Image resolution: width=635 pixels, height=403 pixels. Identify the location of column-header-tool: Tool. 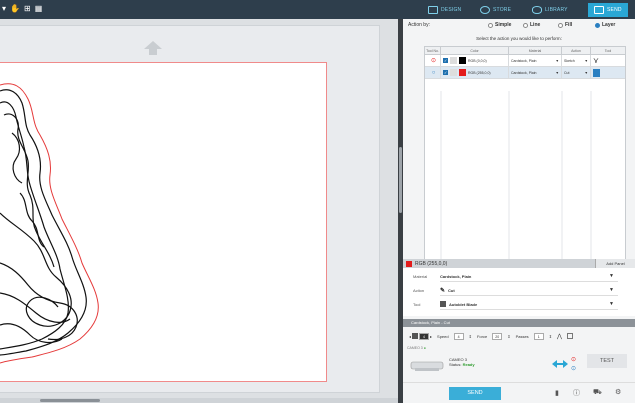
(608, 51).